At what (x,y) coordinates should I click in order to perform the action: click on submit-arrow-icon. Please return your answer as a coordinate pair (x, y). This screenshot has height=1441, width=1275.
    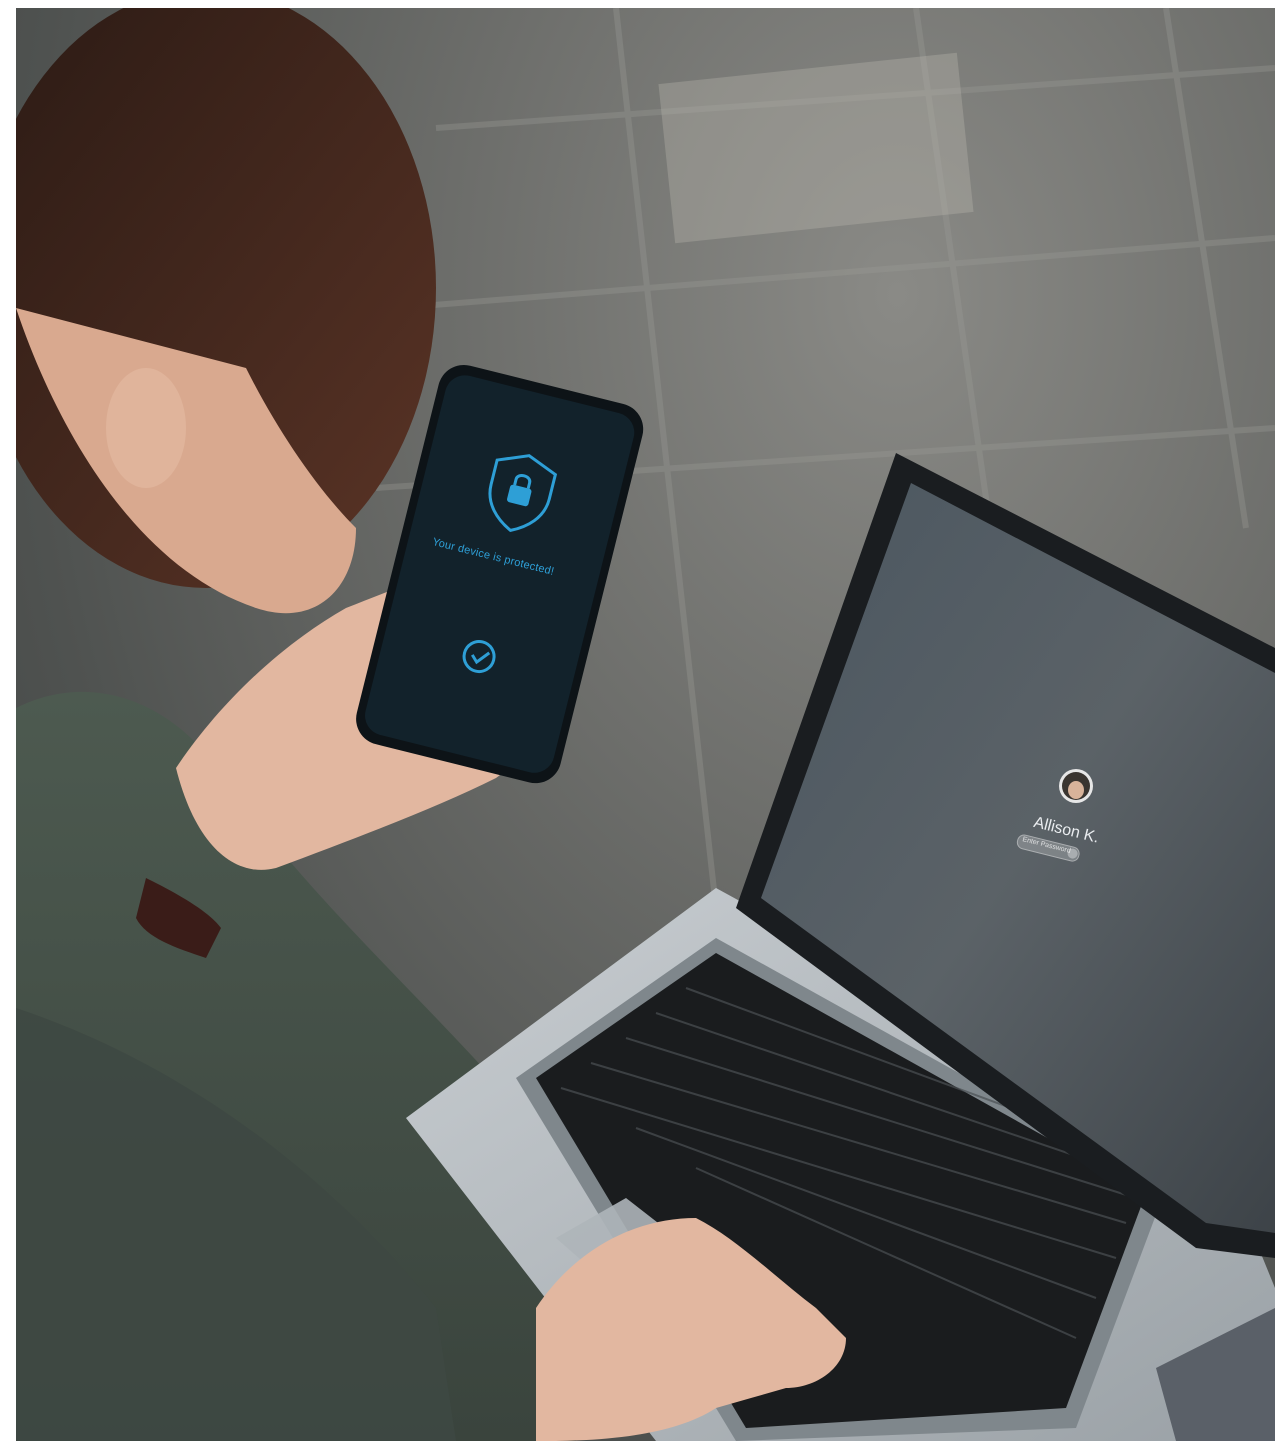
    Looking at the image, I should click on (1072, 853).